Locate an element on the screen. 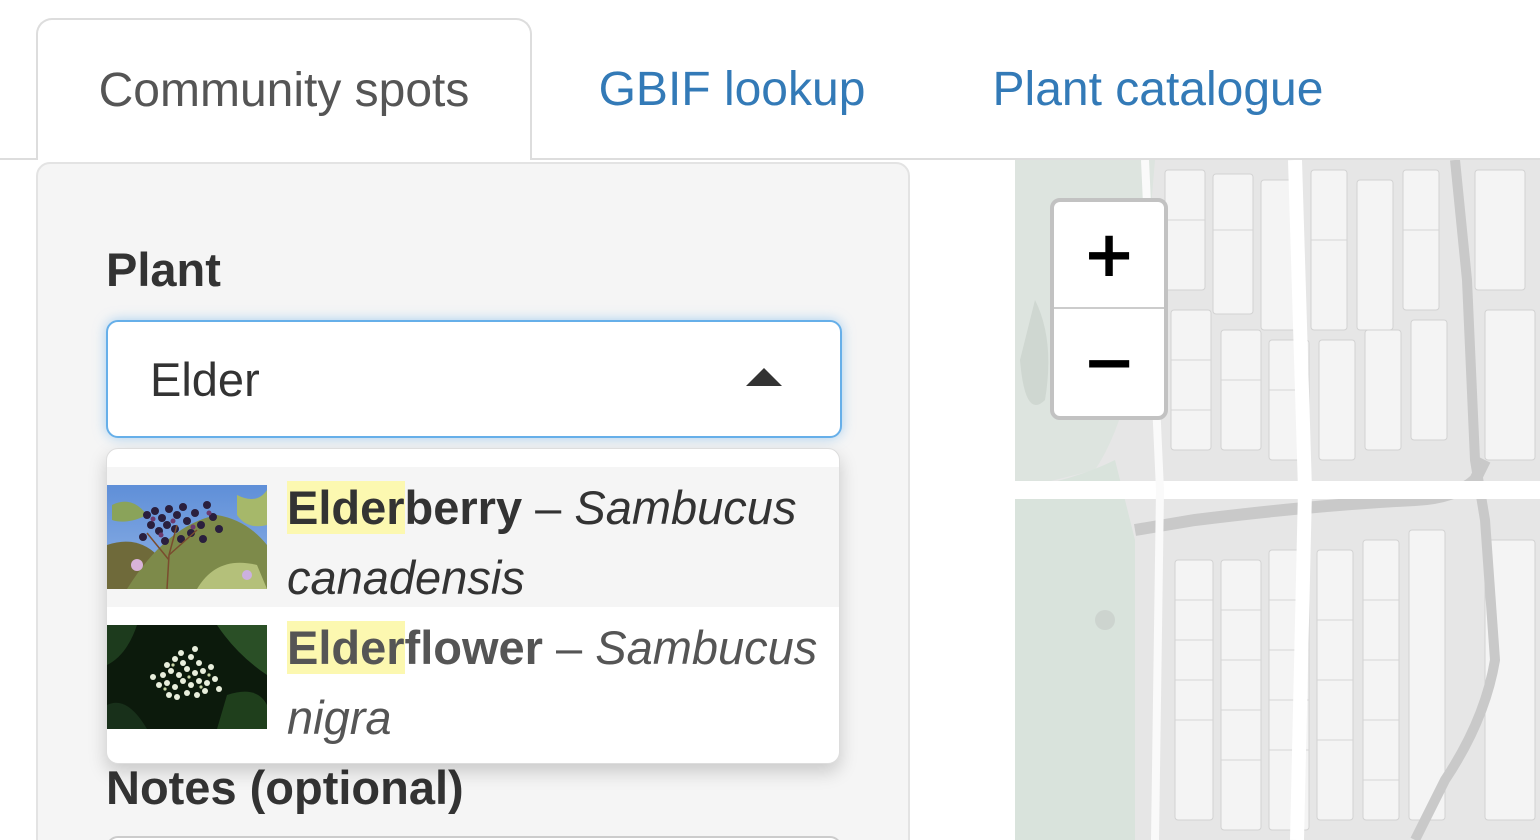  notes-label: Notes (optional) is located at coordinates (285, 787).